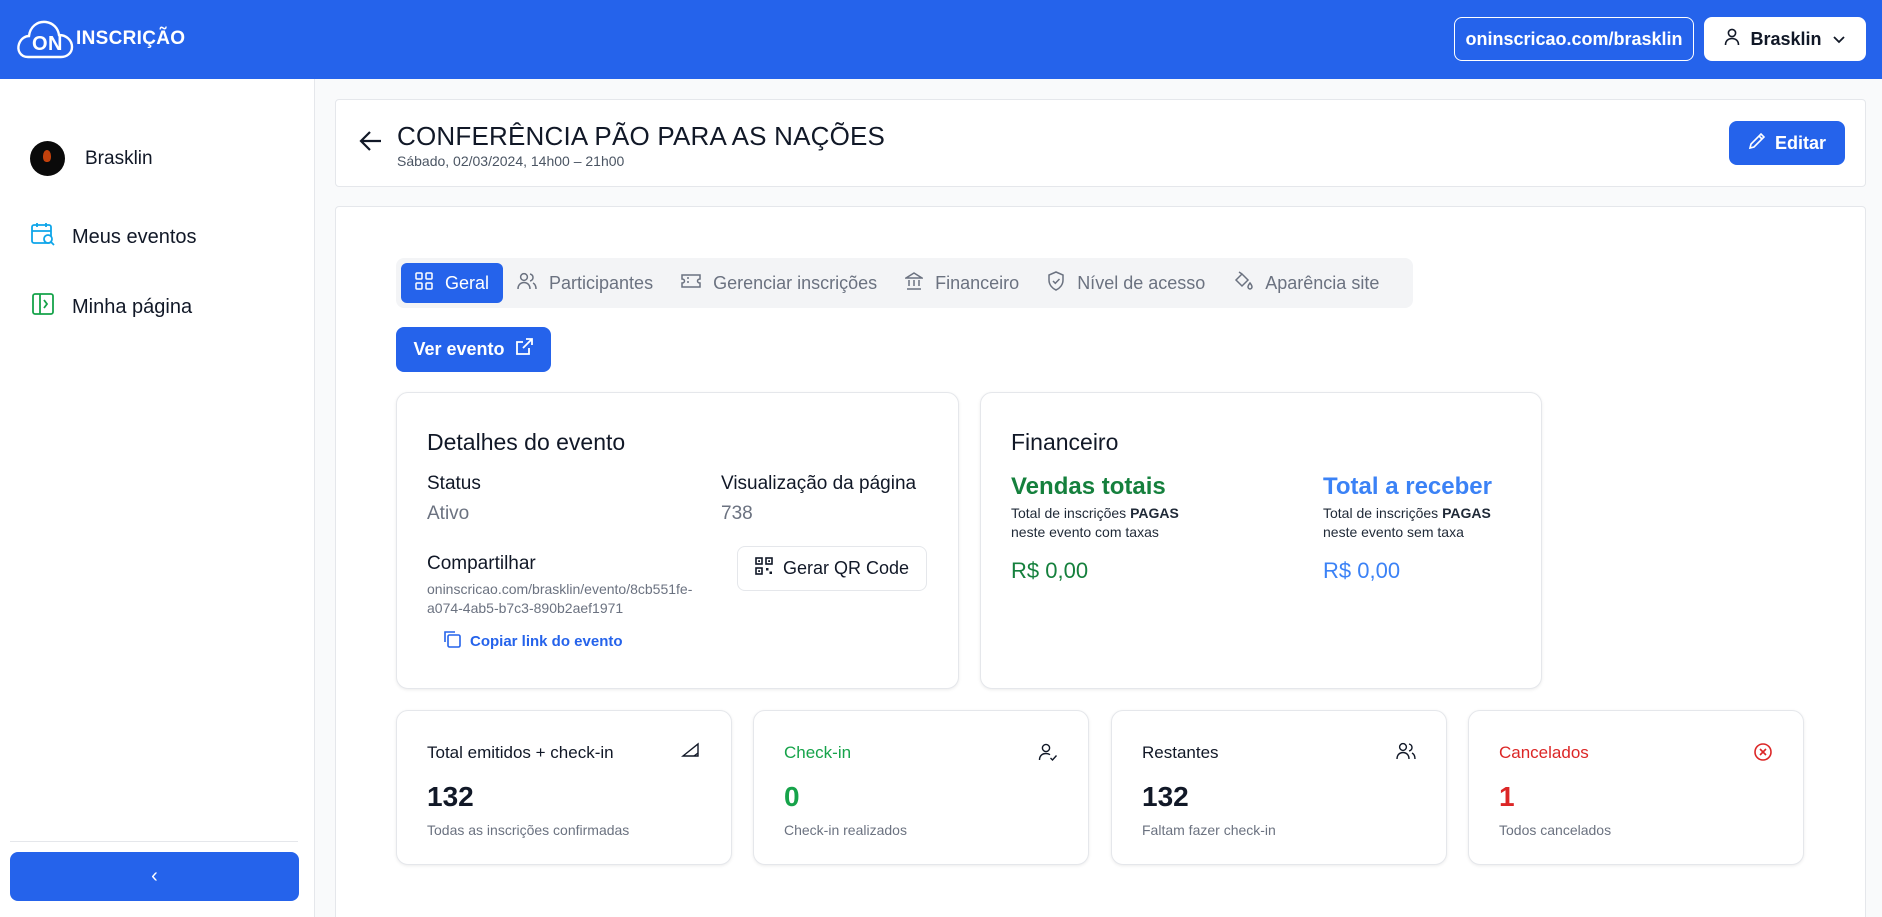  I want to click on stat-title: Cancelados, so click(1544, 752).